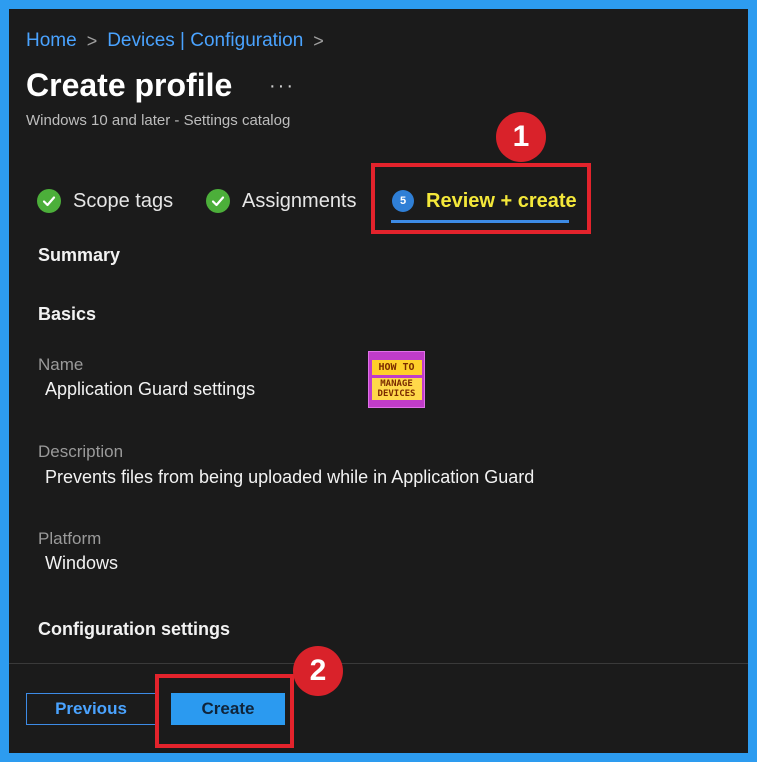  I want to click on how-to-manage-devices-logo: HOW TO MANAGE DEVICES, so click(396, 379).